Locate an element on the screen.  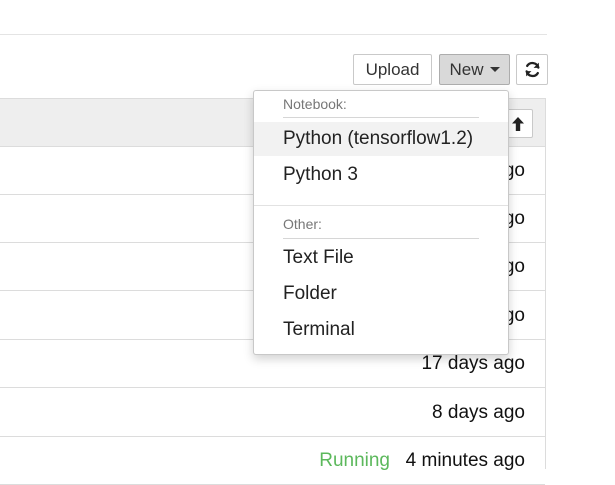
menu-item-text-file: Text File is located at coordinates (381, 258).